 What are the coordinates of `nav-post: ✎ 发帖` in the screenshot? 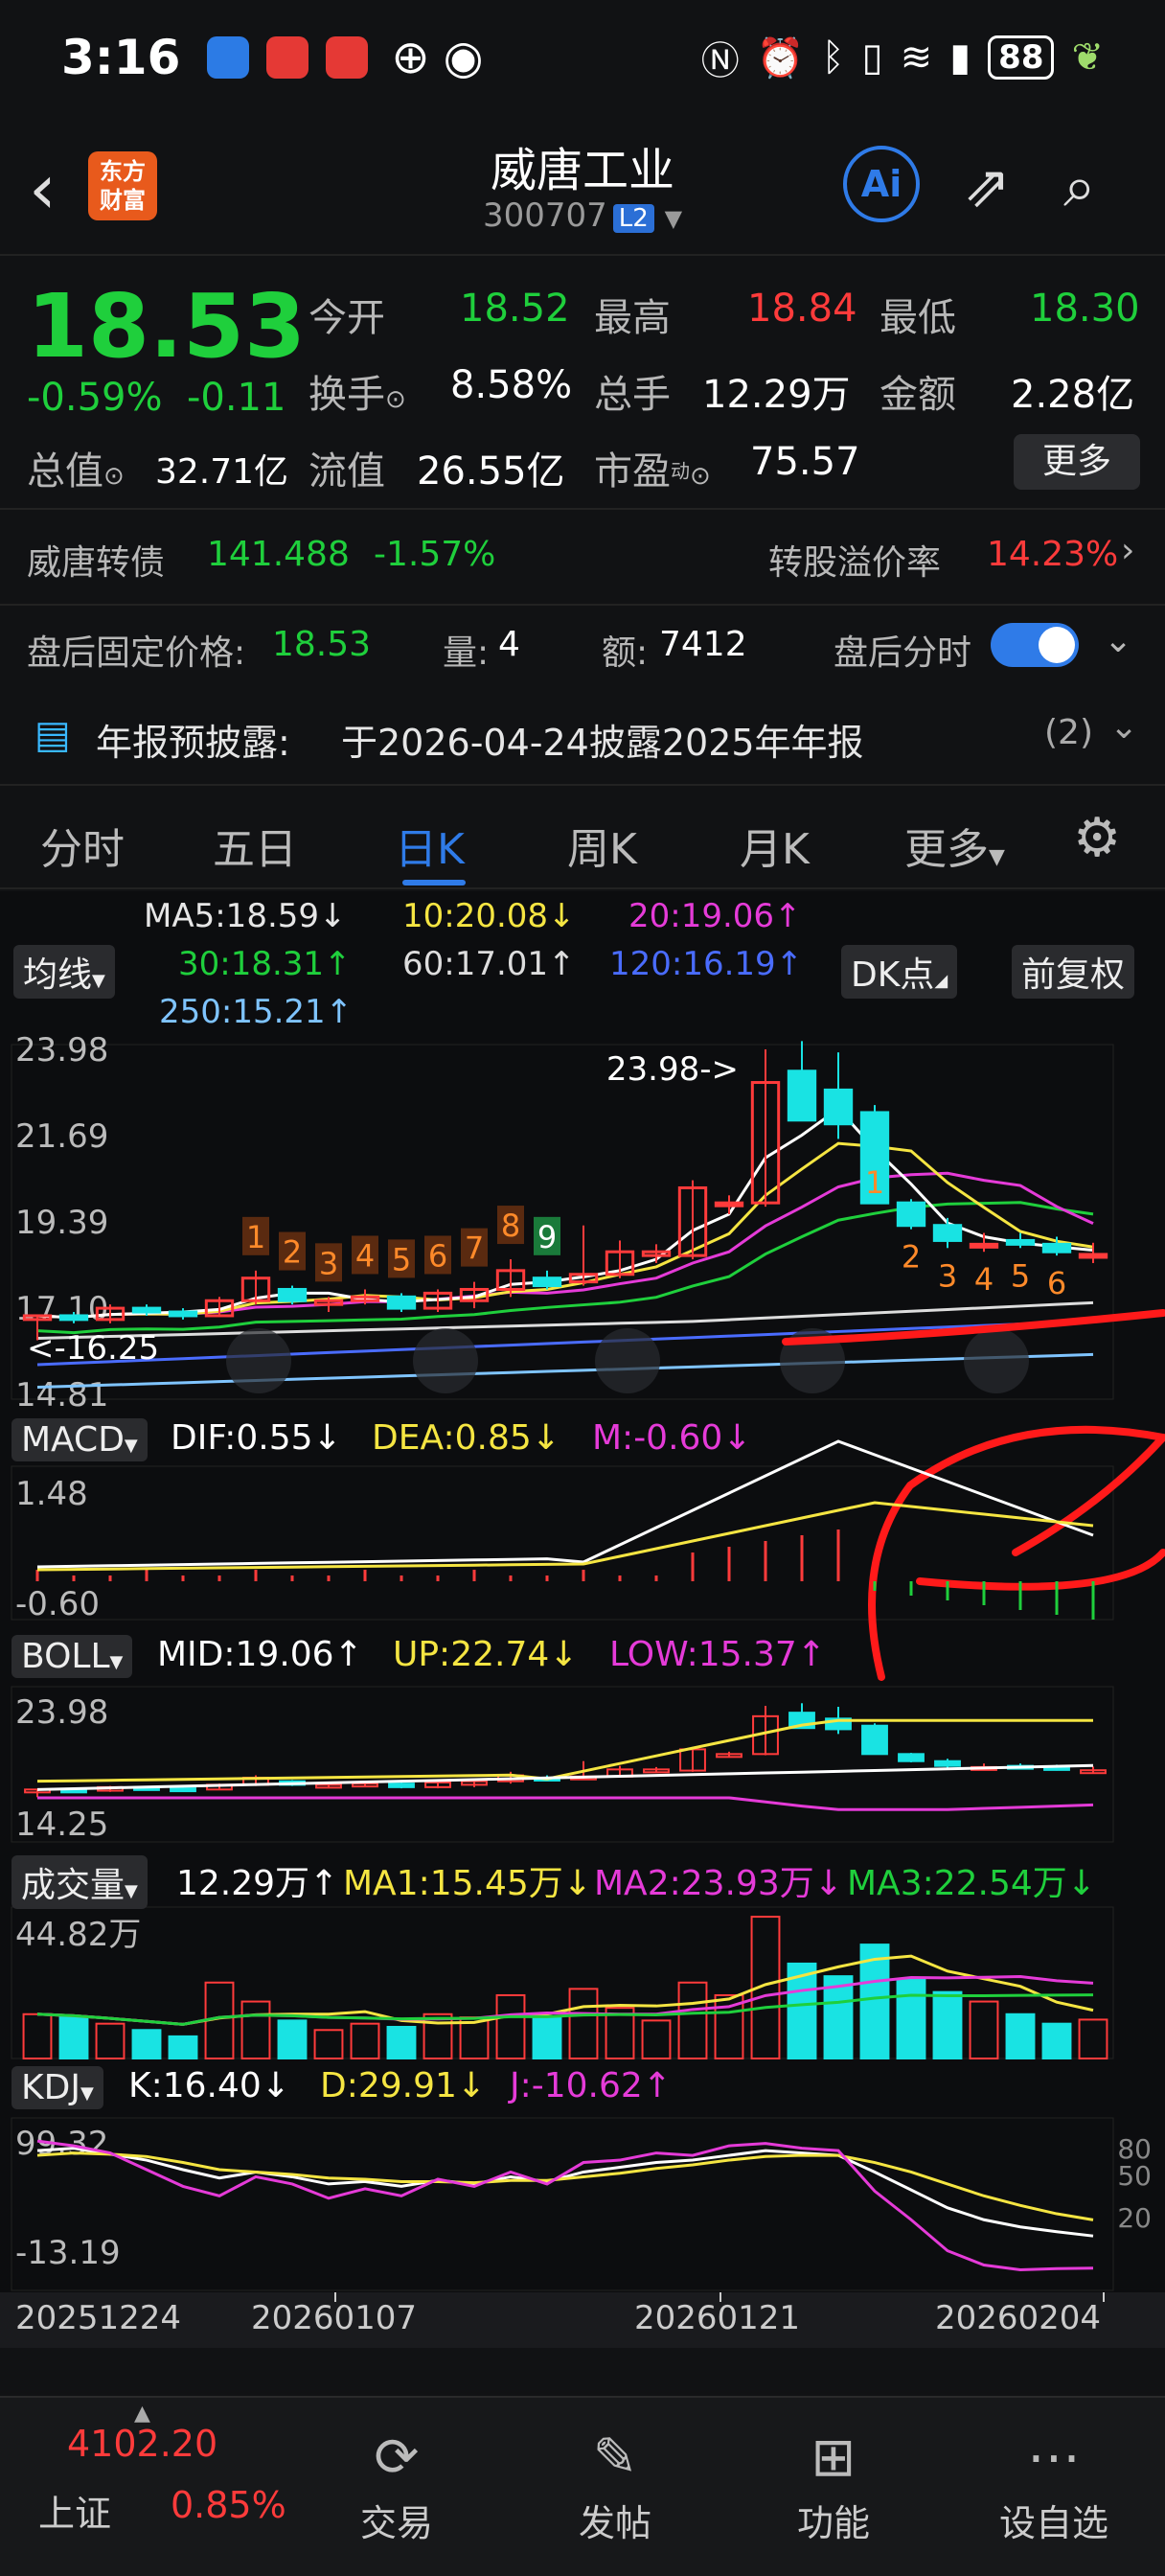 It's located at (615, 2486).